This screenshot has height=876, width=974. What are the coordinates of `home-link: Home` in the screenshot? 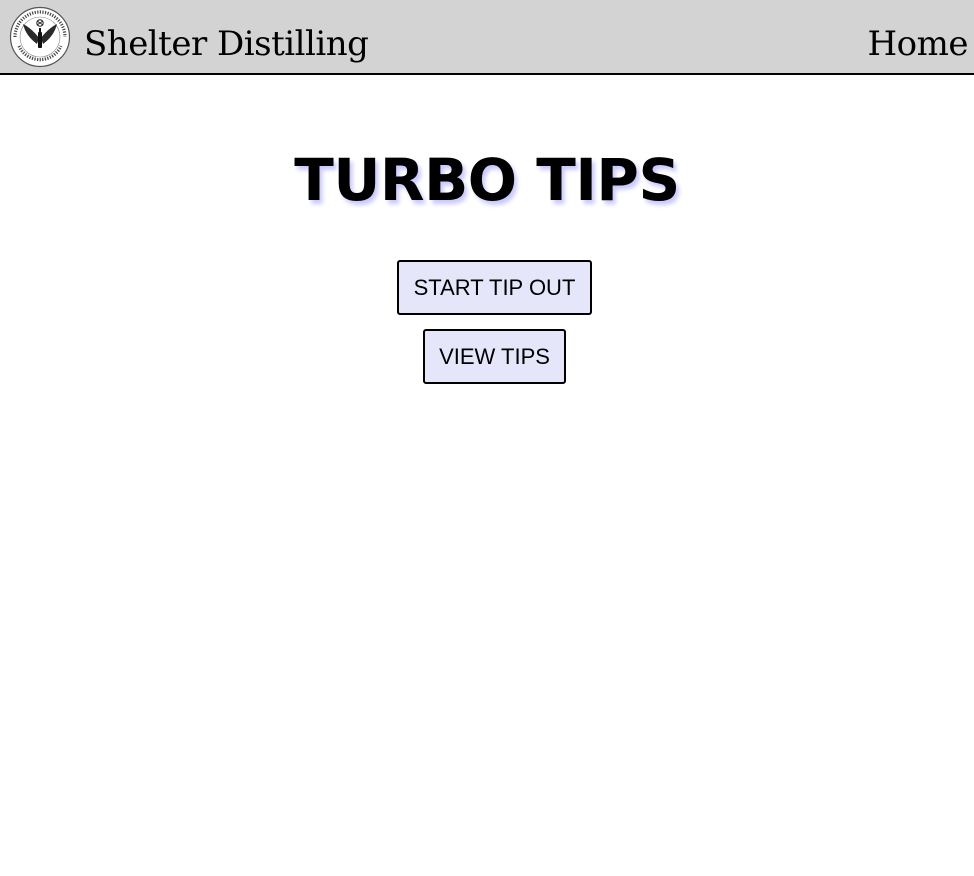 It's located at (918, 44).